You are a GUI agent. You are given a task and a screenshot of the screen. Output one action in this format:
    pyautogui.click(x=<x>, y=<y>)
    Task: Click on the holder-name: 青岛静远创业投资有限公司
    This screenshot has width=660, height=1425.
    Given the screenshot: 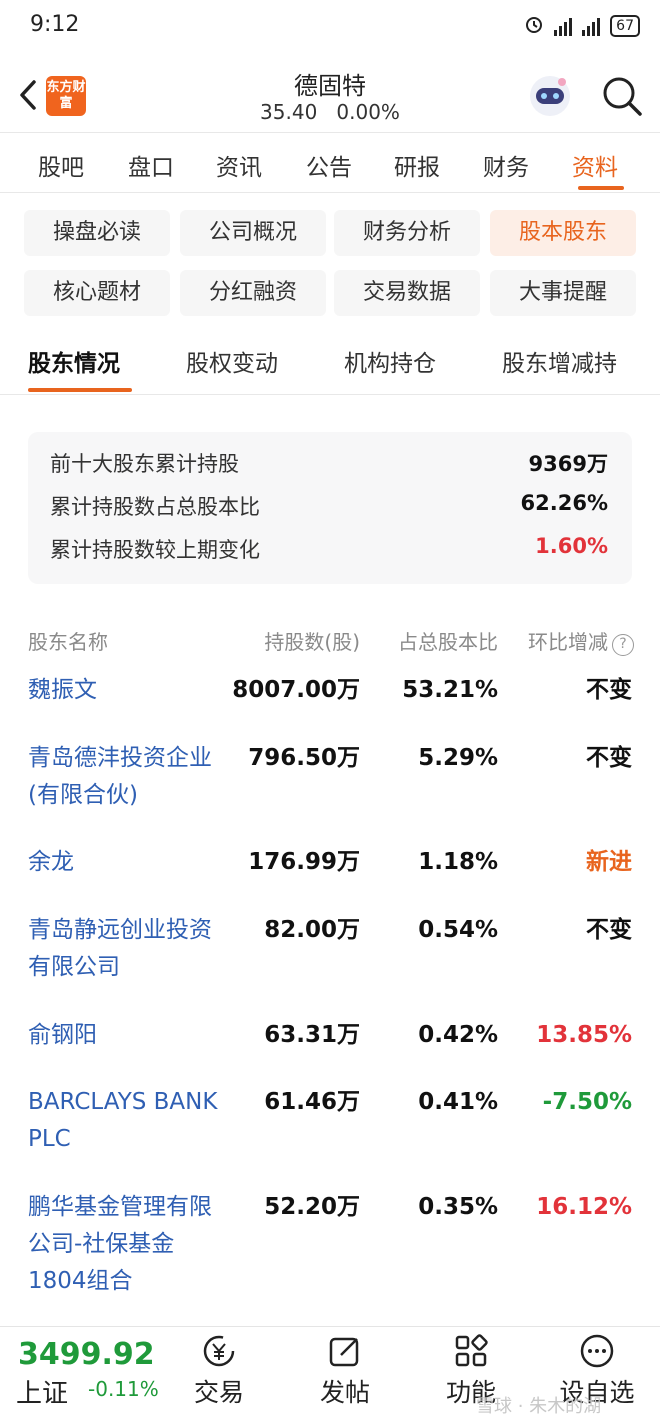 What is the action you would take?
    pyautogui.click(x=126, y=949)
    